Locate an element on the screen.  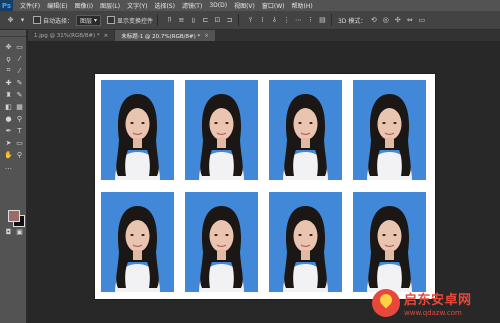
pen-tool-icon: ✒ is located at coordinates (8, 130).